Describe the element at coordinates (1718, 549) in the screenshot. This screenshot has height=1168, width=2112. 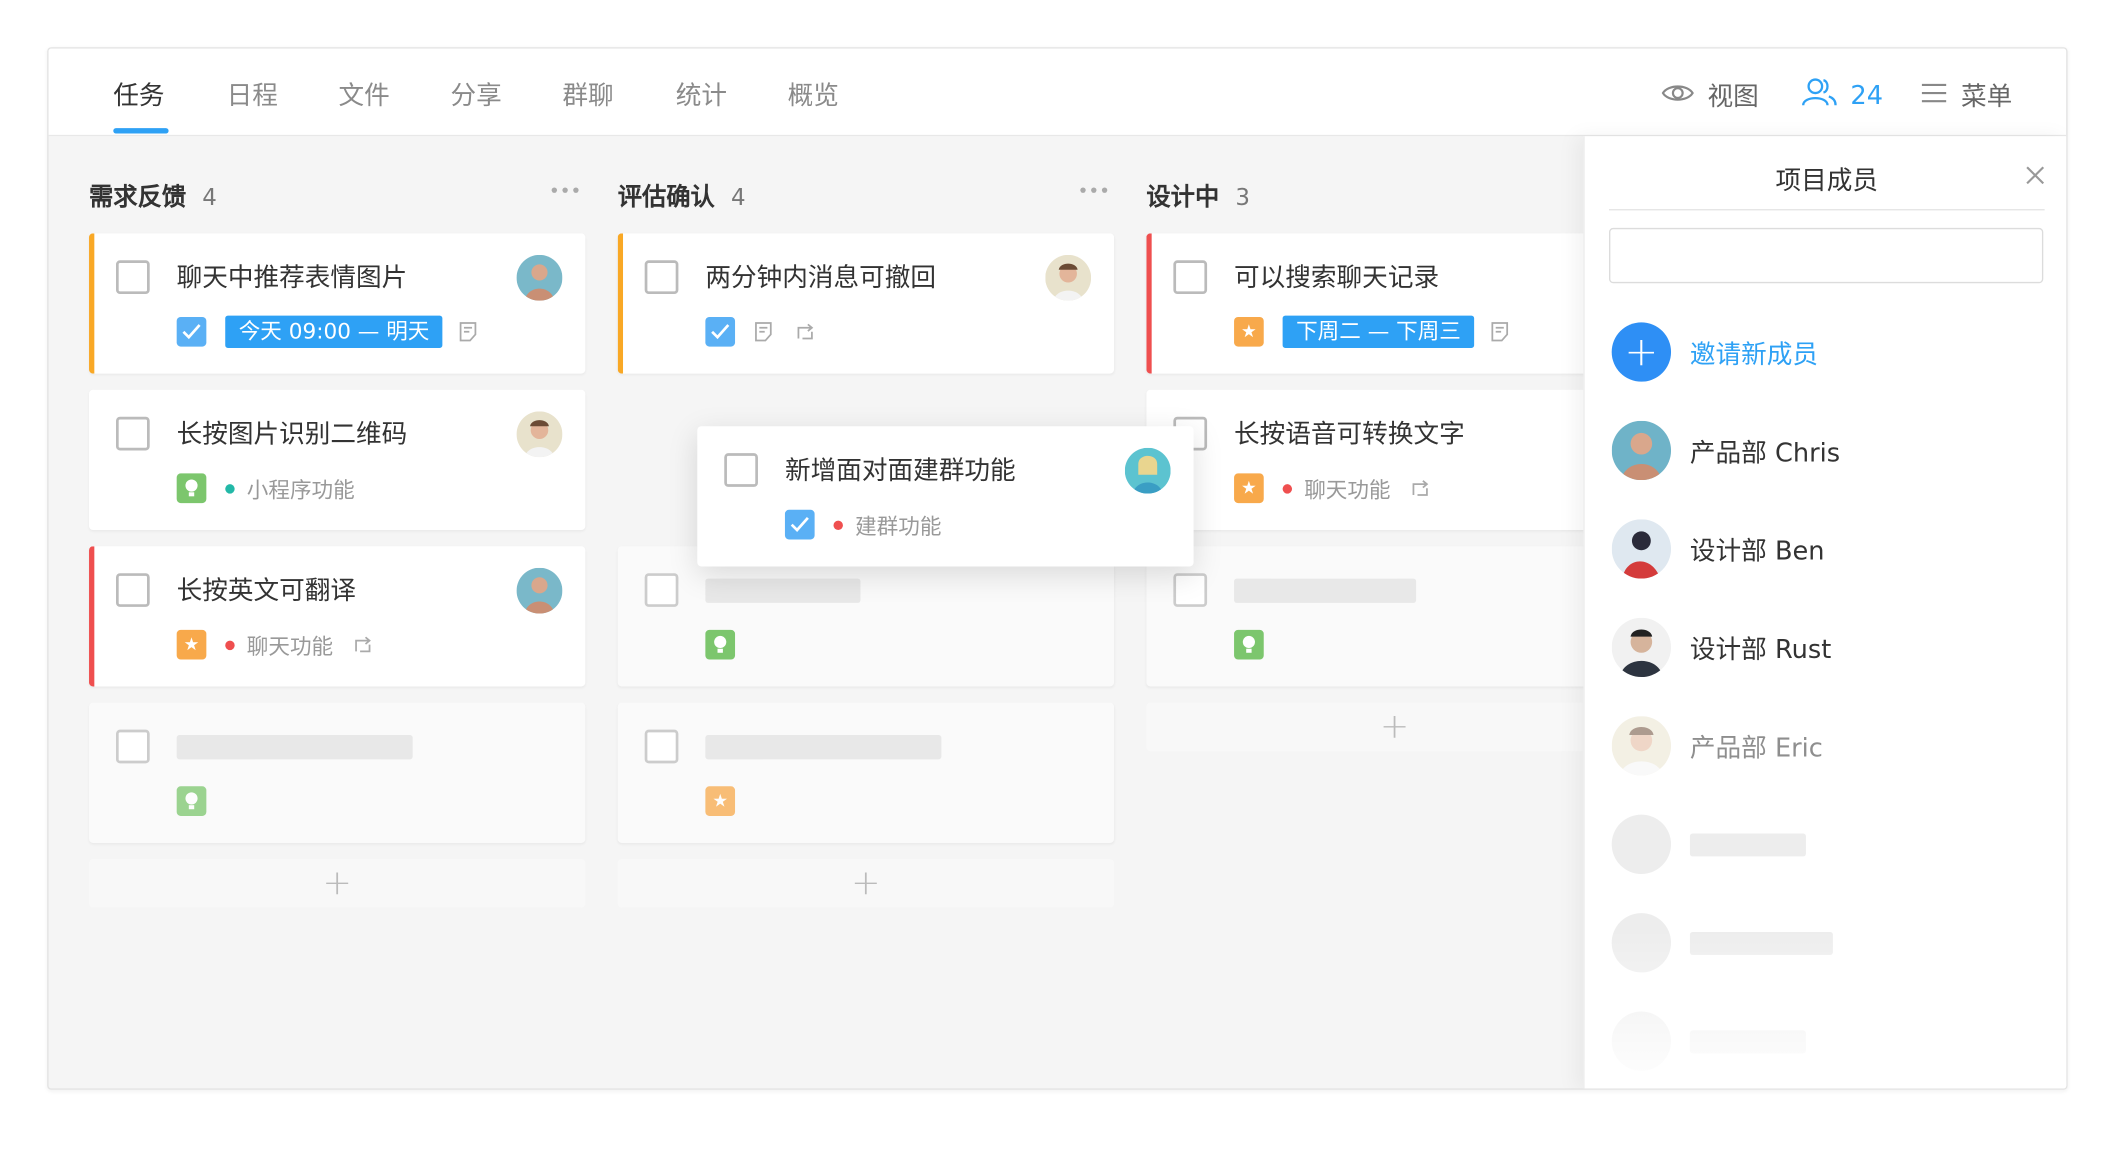
I see `member-item: 设计部 Ben` at that location.